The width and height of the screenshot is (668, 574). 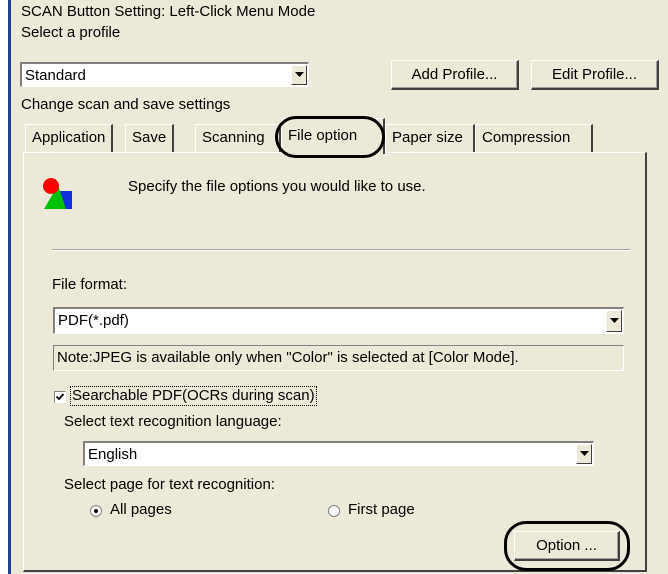 I want to click on tab-file-option: File option, so click(x=333, y=136).